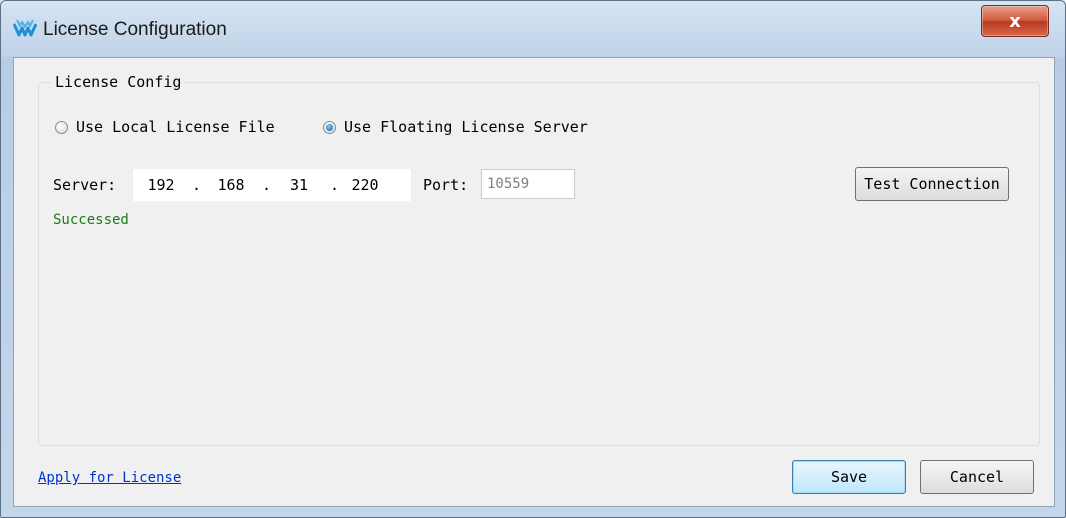 This screenshot has width=1066, height=518. Describe the element at coordinates (299, 185) in the screenshot. I see `ip-octet-3: 31` at that location.